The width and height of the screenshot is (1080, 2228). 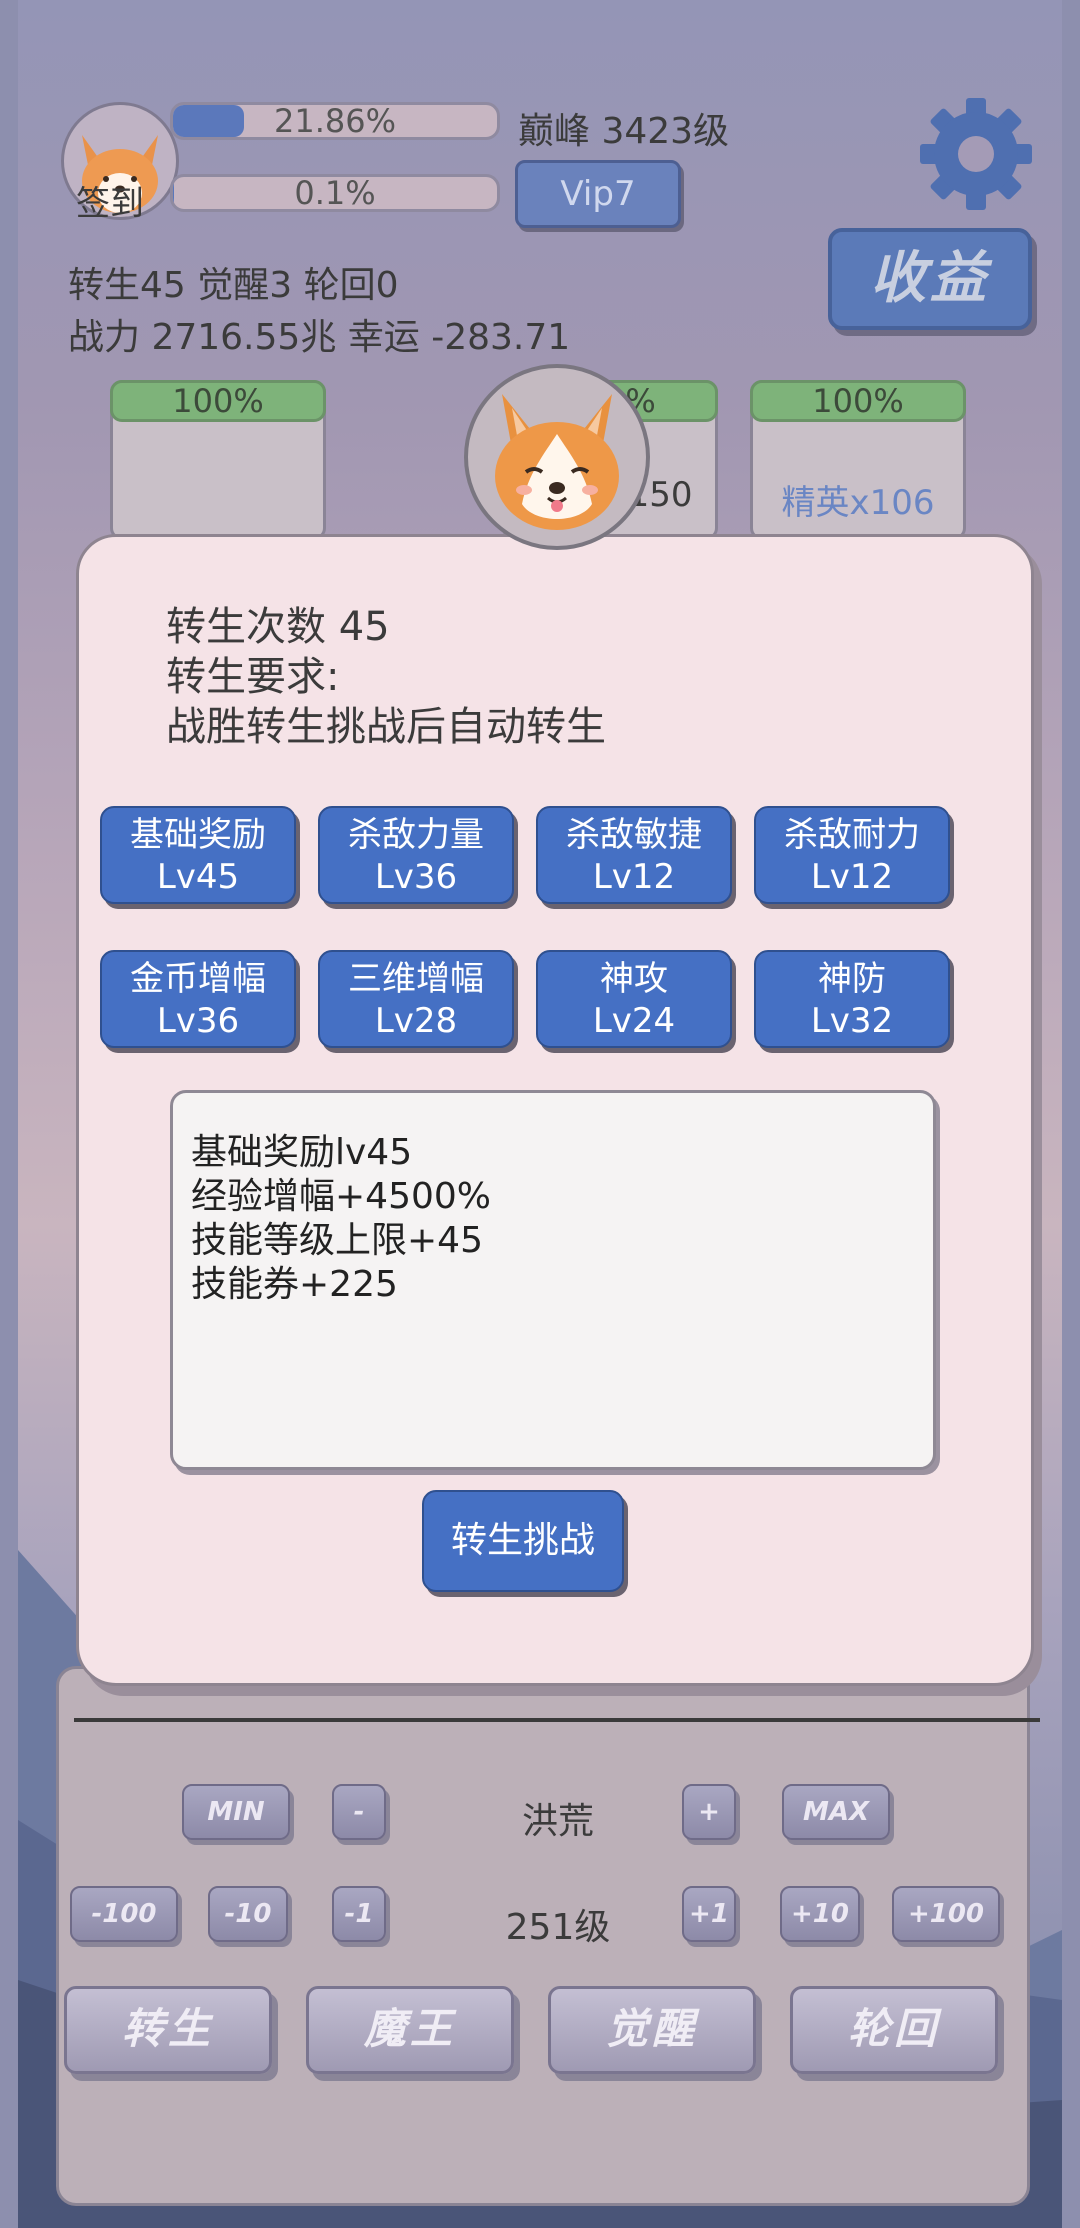 What do you see at coordinates (319, 337) in the screenshot?
I see `stats-line-2: 战力 2716.55兆 幸运 -283.71` at bounding box center [319, 337].